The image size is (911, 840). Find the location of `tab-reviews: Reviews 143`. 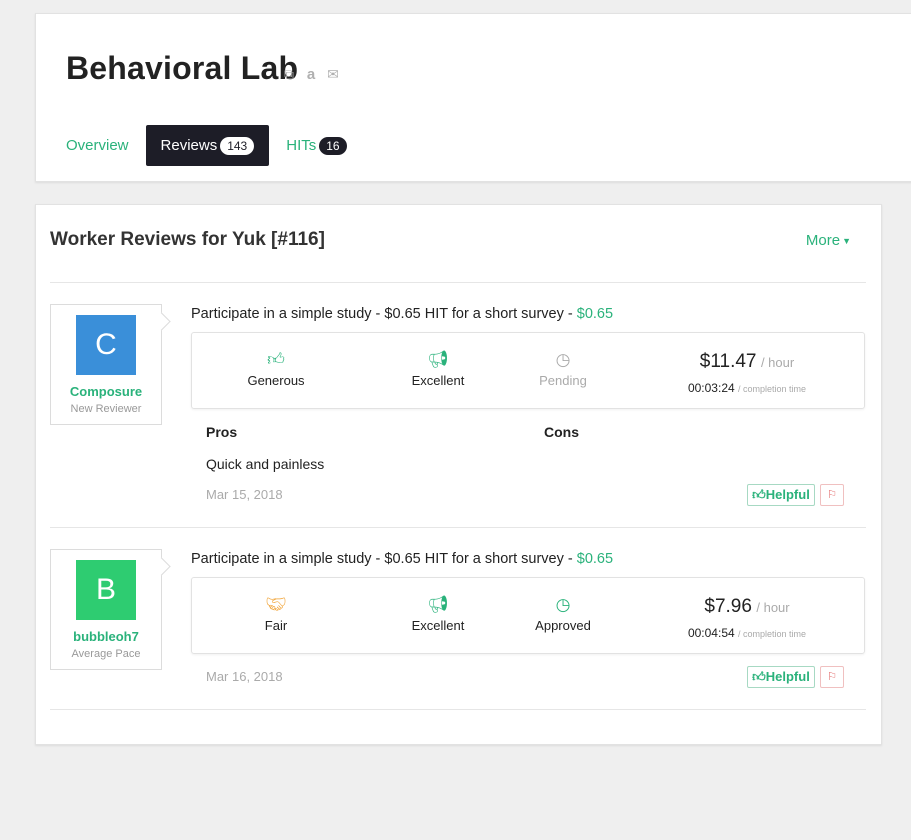

tab-reviews: Reviews 143 is located at coordinates (207, 145).